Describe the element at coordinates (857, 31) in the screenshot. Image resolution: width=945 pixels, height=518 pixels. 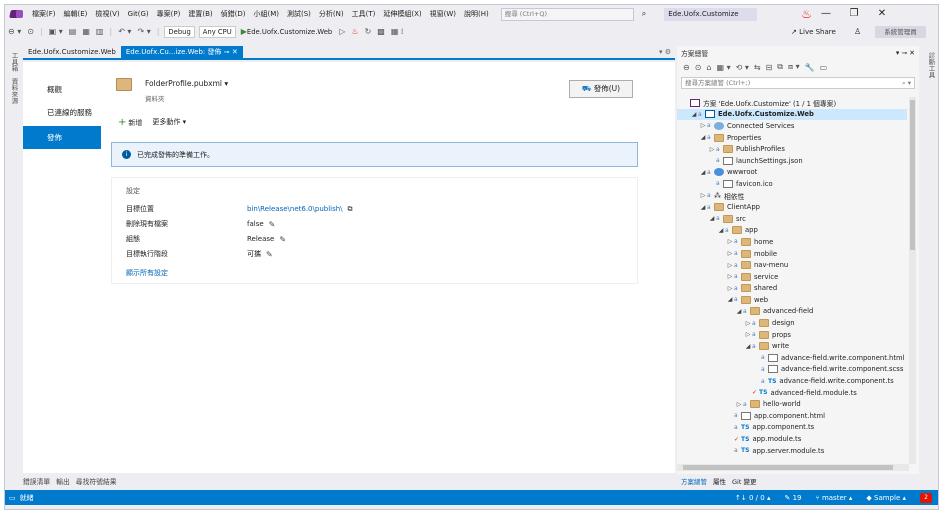
I see `feedback-icon: ♙` at that location.